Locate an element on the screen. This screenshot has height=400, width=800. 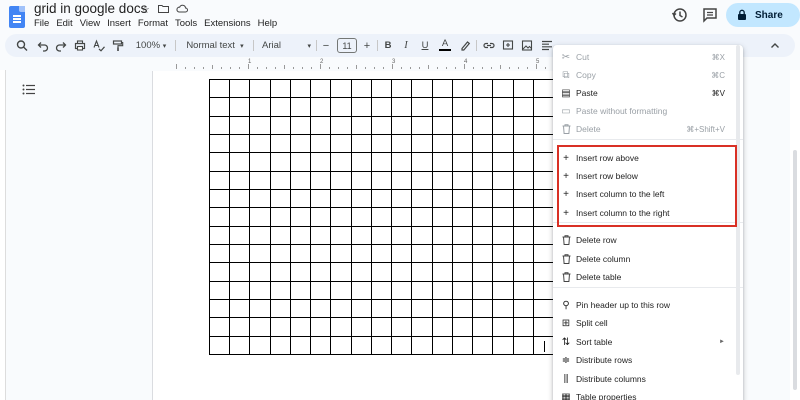
docs-logo-icon is located at coordinates (17, 17).